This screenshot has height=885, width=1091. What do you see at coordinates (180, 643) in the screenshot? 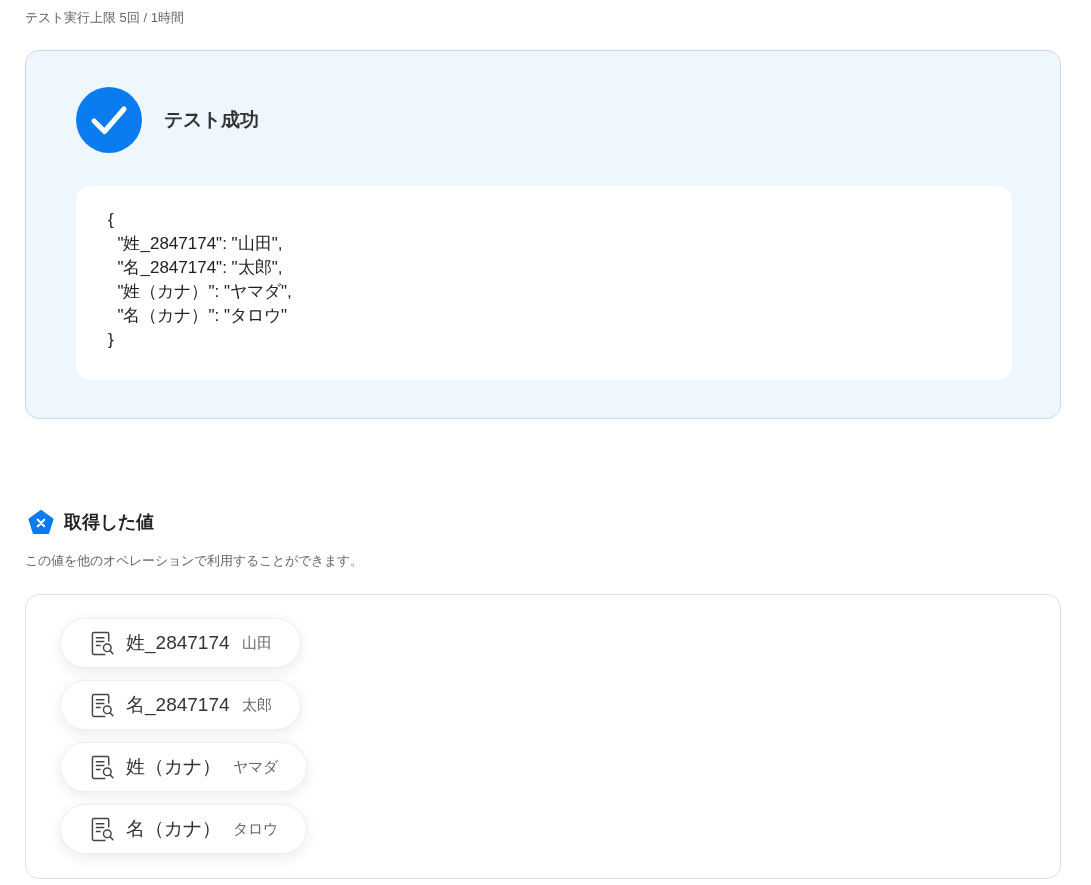
I see `value-chip: 姓_2847174 山田` at bounding box center [180, 643].